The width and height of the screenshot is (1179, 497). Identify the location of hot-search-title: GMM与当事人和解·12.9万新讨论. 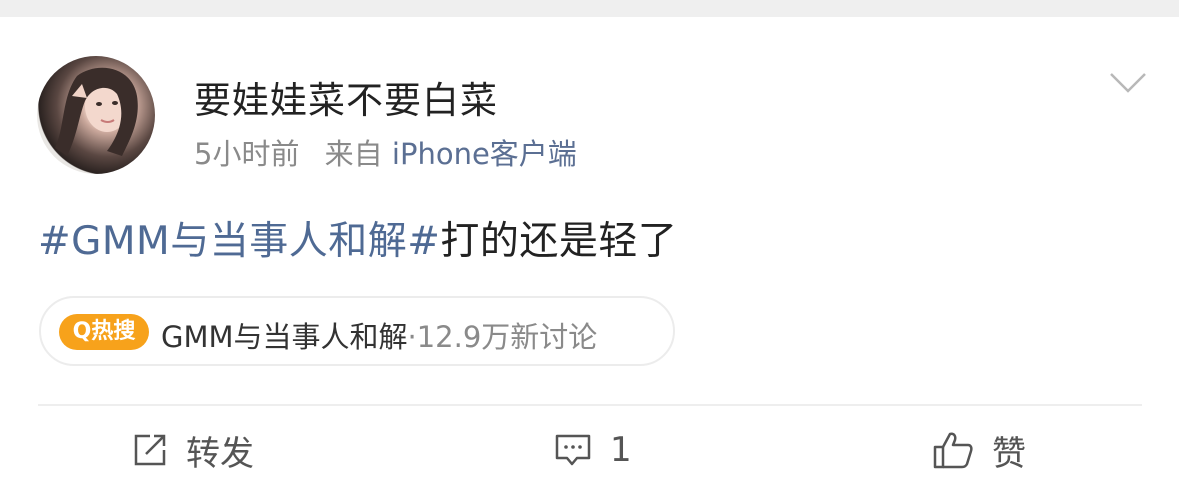
(379, 335).